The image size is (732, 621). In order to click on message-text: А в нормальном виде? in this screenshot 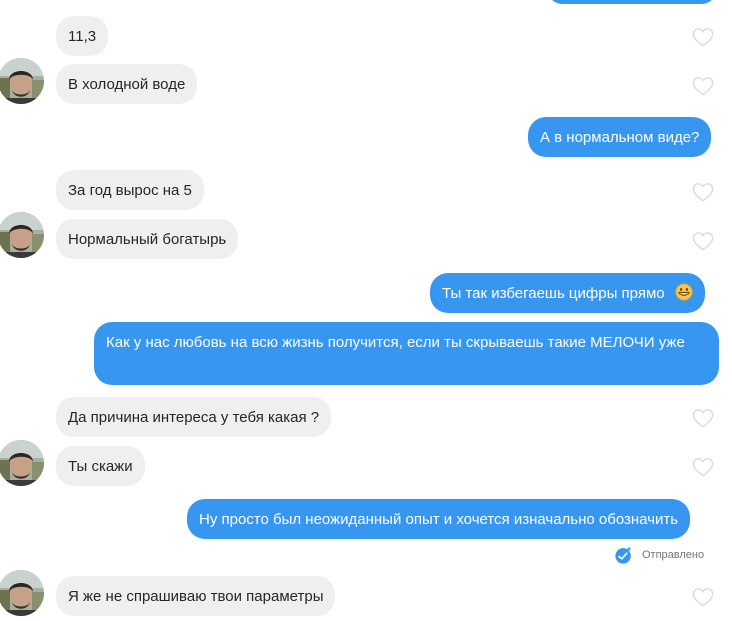, I will do `click(620, 137)`.